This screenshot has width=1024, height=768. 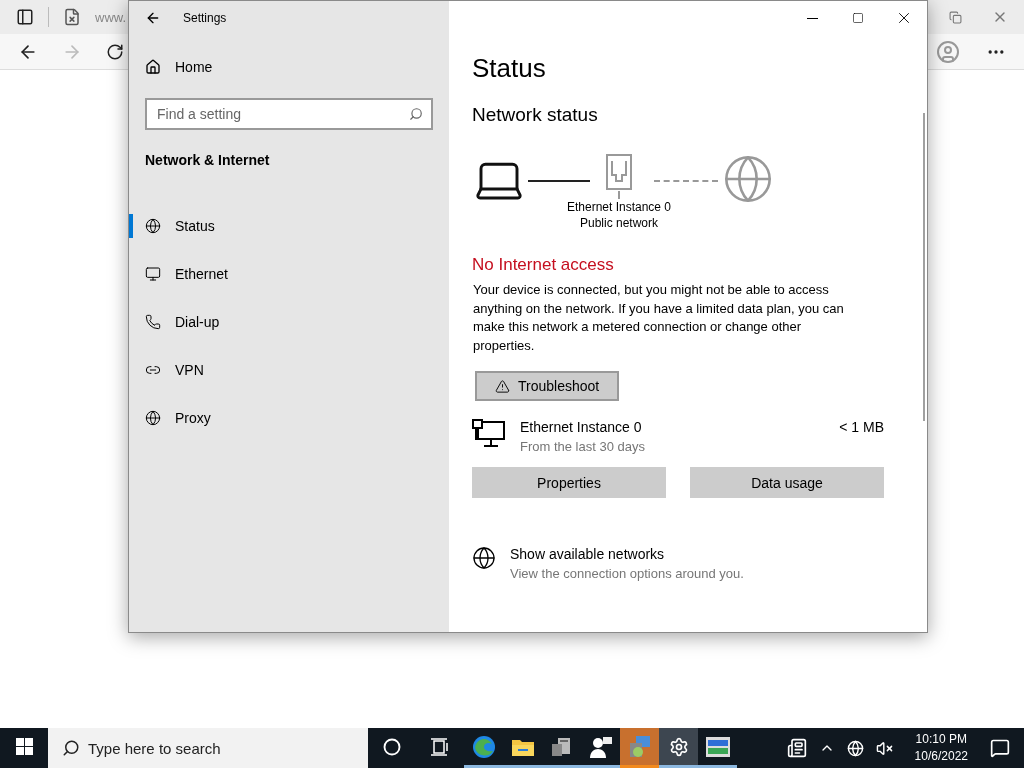 I want to click on nav-item: VPN, so click(x=289, y=370).